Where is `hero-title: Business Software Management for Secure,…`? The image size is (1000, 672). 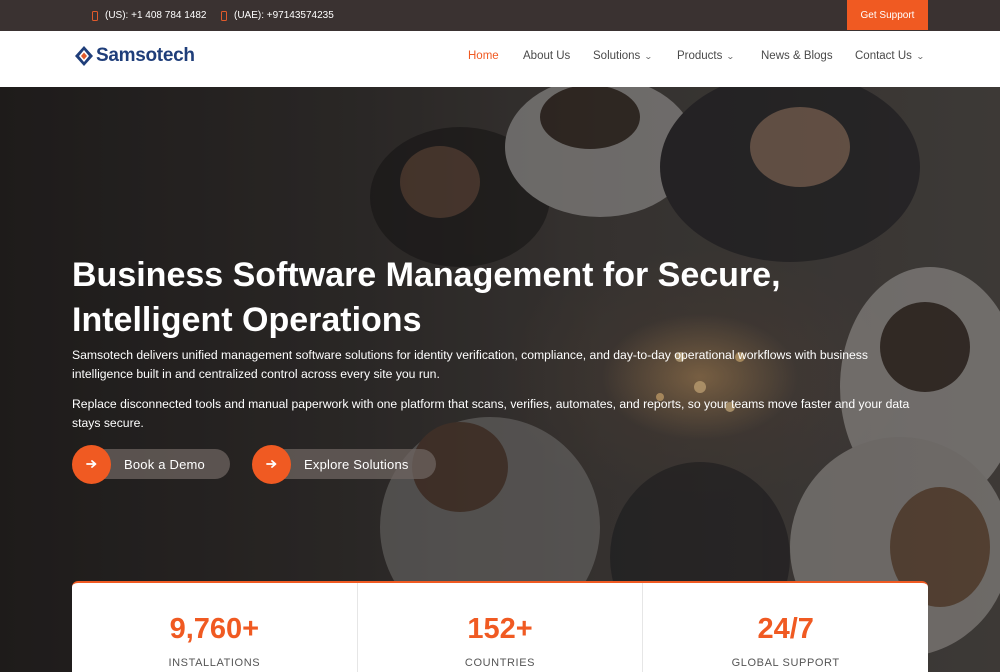 hero-title: Business Software Management for Secure,… is located at coordinates (426, 297).